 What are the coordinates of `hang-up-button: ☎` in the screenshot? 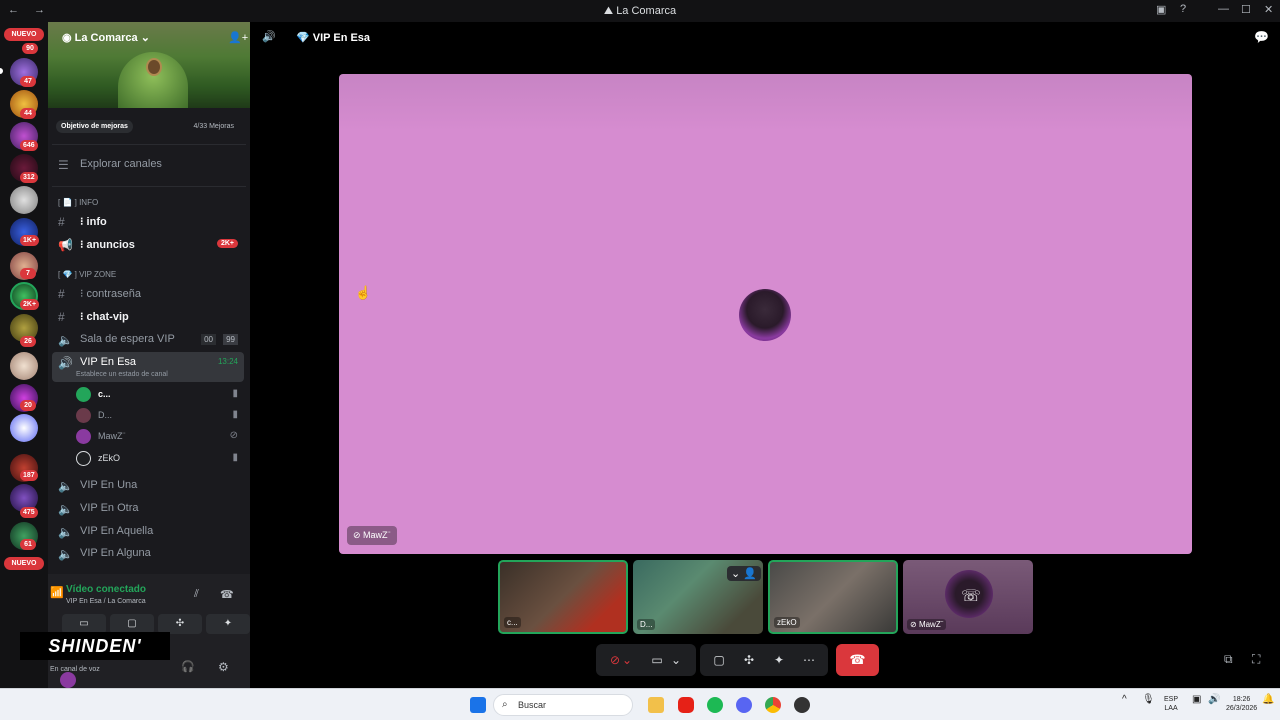 It's located at (857, 660).